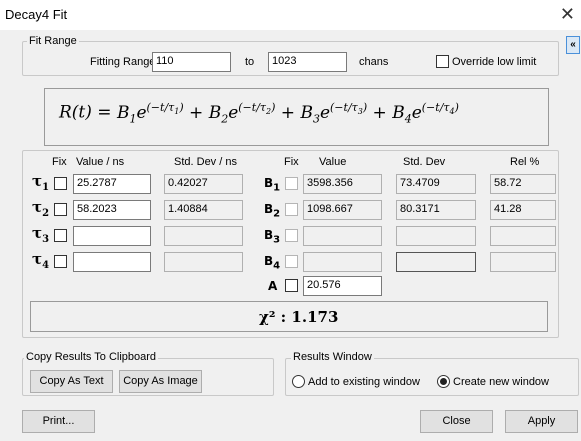 This screenshot has height=441, width=581. Describe the element at coordinates (298, 381) in the screenshot. I see `add-to-existing-radio` at that location.